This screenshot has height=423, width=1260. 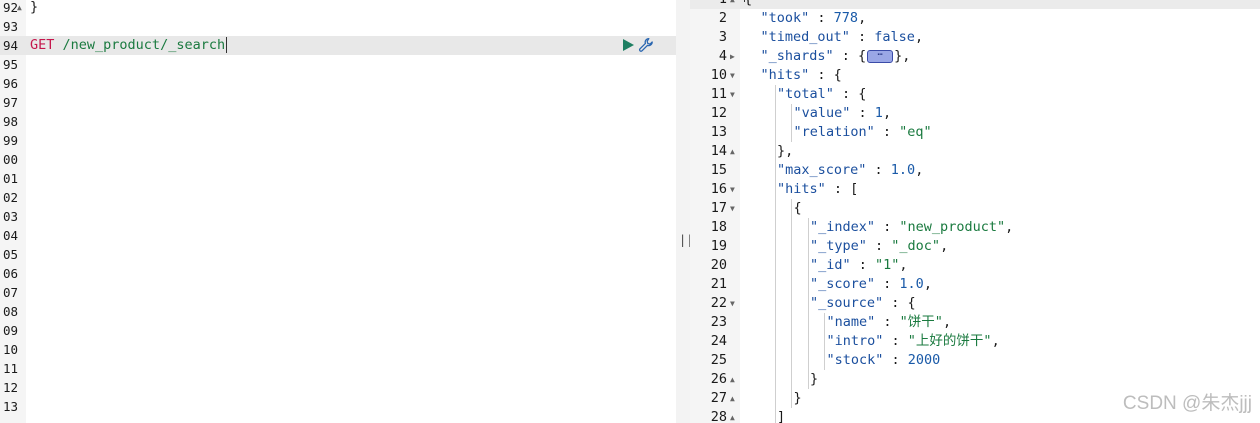 I want to click on request-line: 93, so click(x=338, y=26).